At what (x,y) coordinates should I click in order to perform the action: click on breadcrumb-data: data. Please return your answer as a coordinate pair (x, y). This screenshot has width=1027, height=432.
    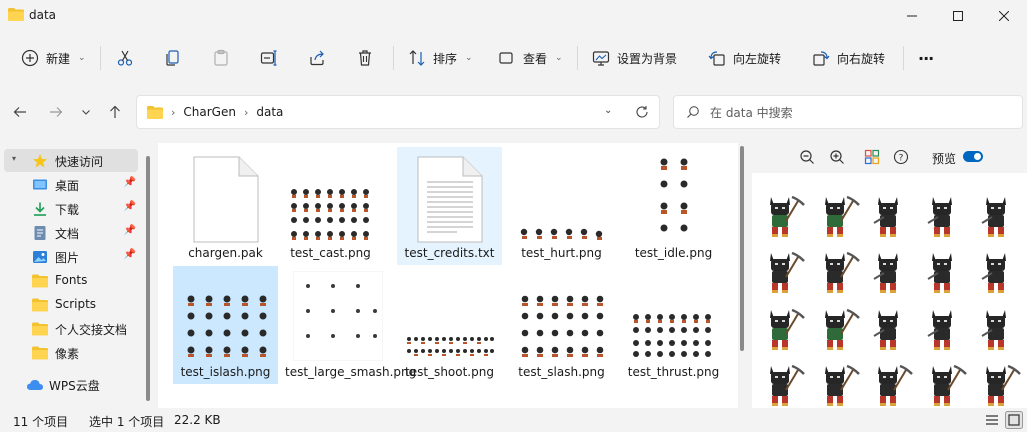
    Looking at the image, I should click on (269, 112).